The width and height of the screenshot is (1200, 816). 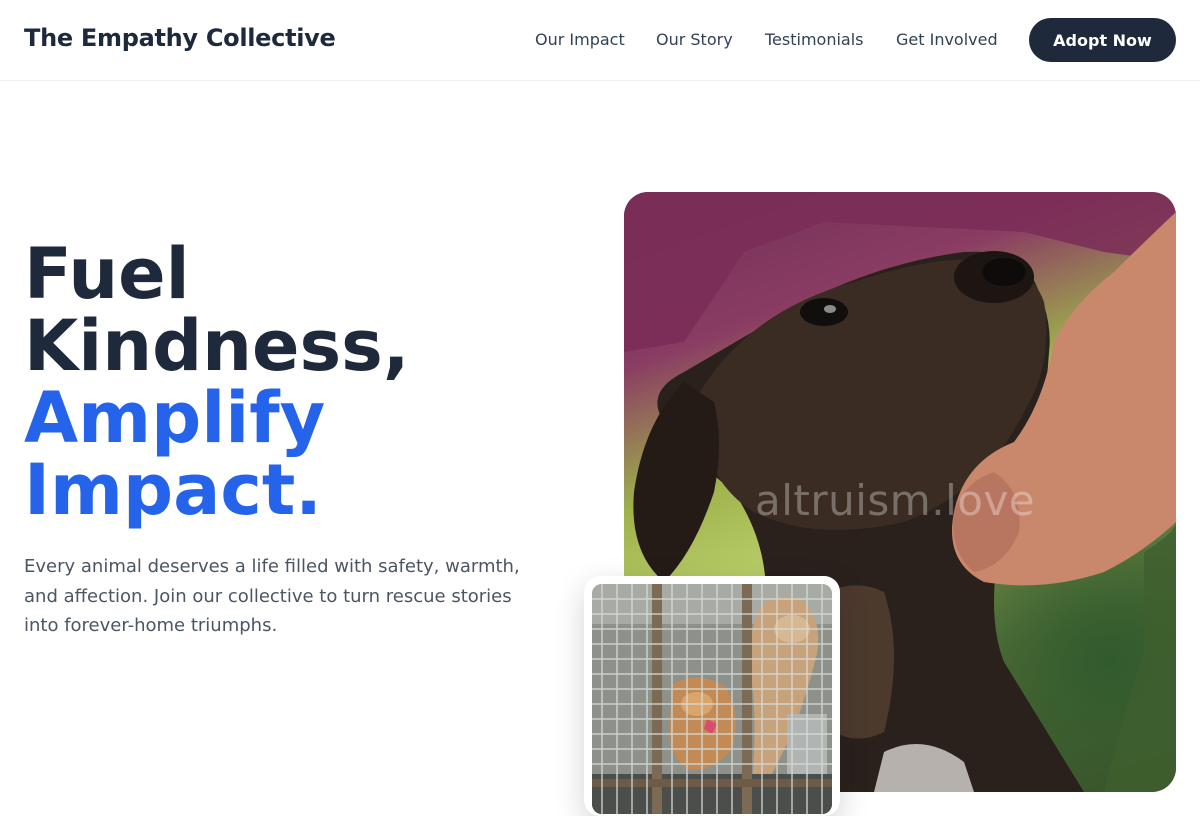 What do you see at coordinates (175, 418) in the screenshot?
I see `headline-line-amplify: Amplify` at bounding box center [175, 418].